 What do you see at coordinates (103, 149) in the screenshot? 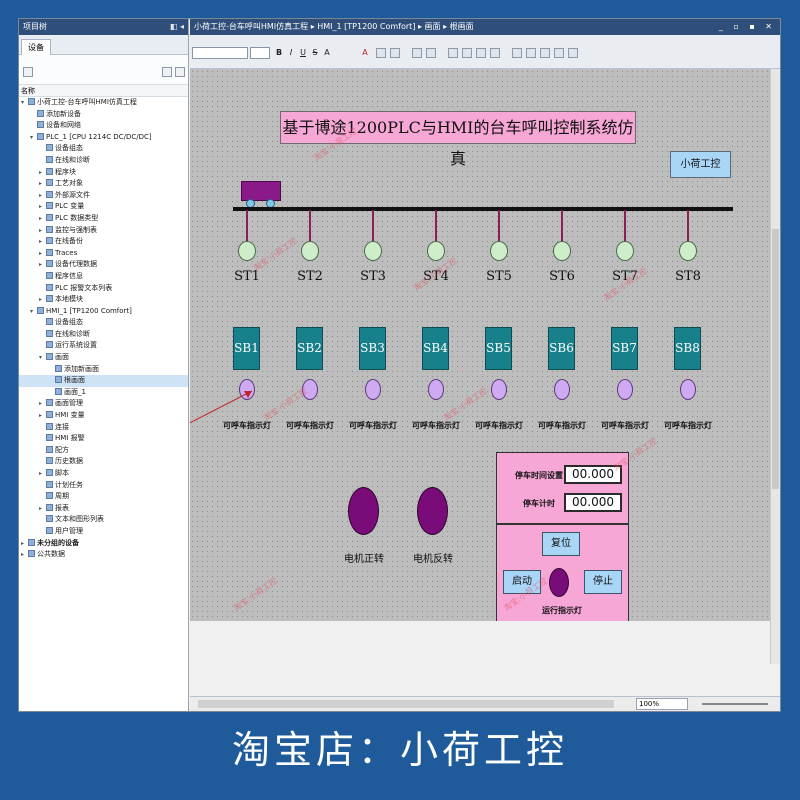
I see `tree-item: 设备组态` at bounding box center [103, 149].